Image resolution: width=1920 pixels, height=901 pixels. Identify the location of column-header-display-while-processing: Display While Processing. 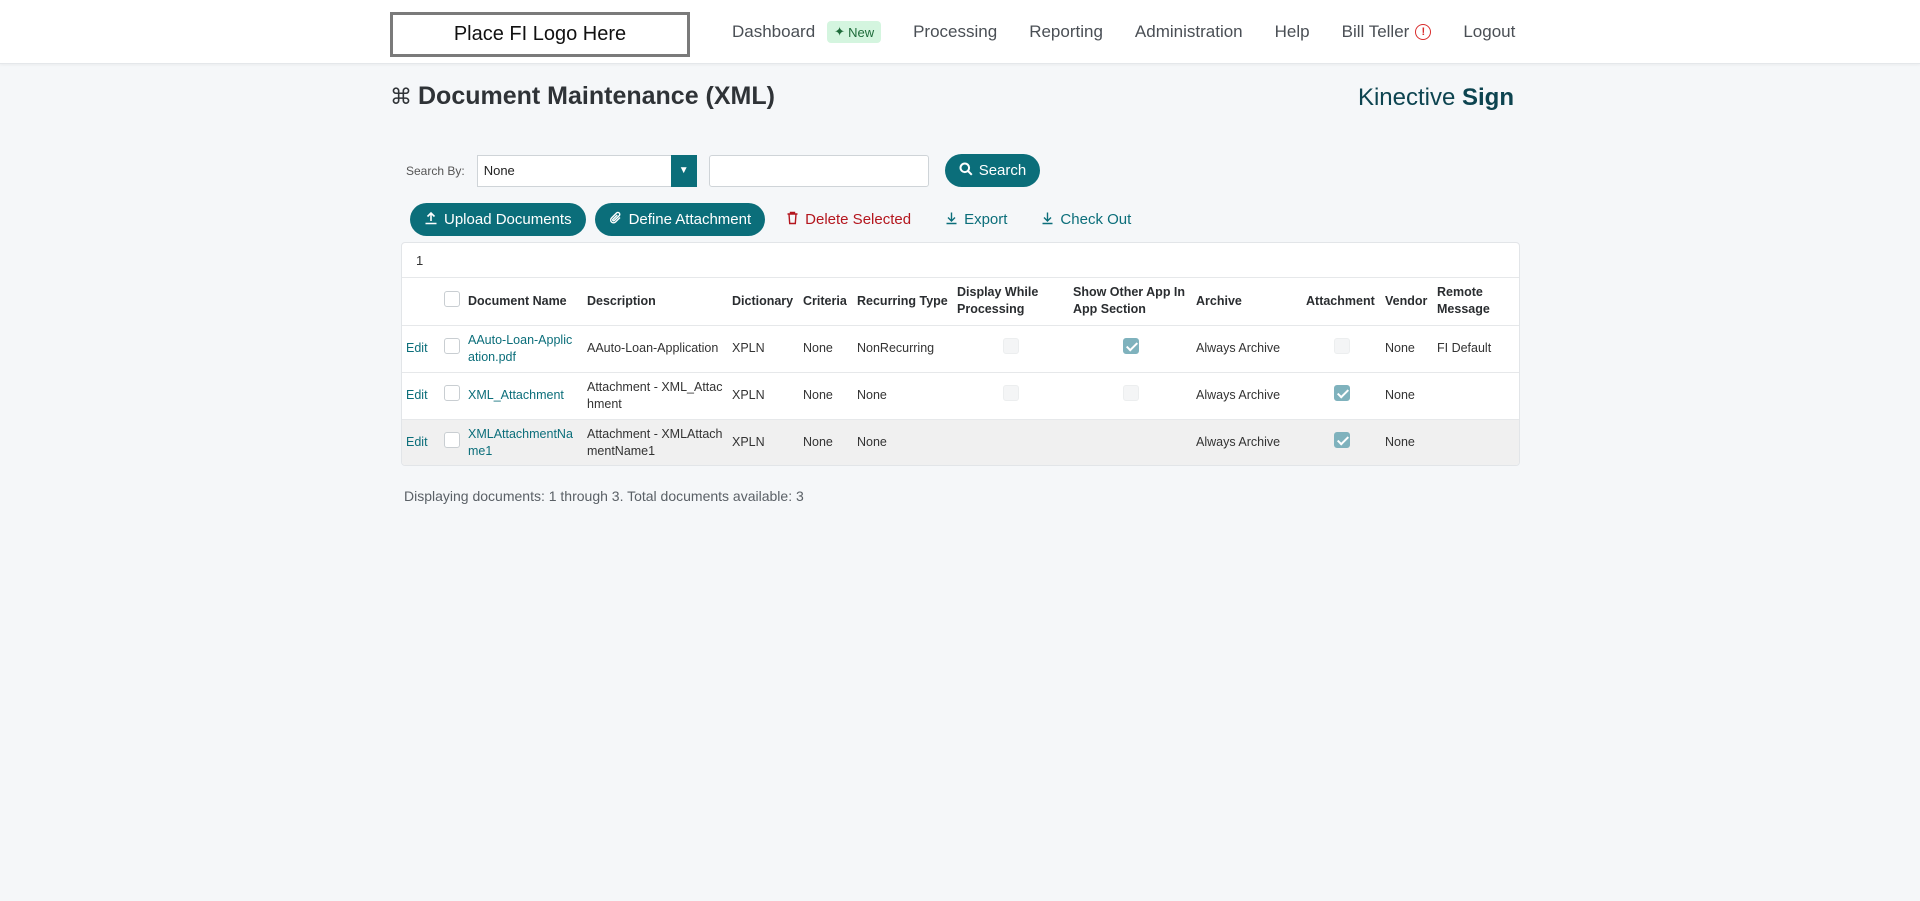
(1011, 302).